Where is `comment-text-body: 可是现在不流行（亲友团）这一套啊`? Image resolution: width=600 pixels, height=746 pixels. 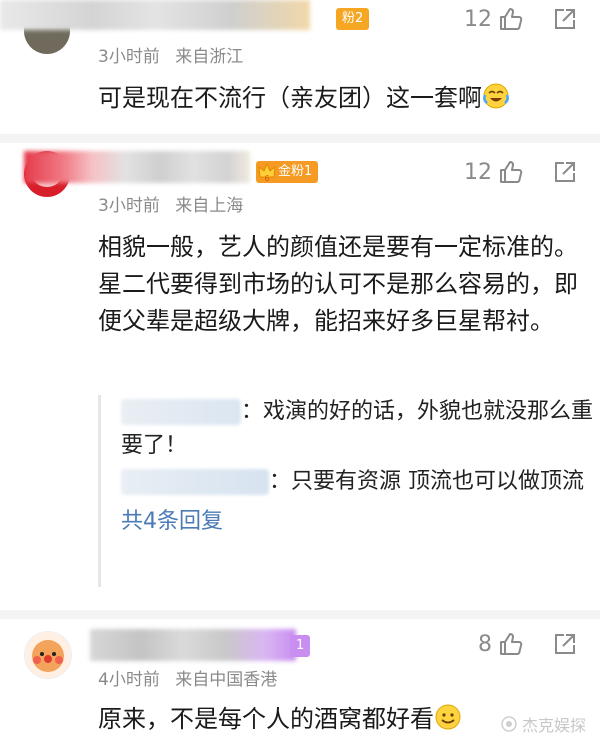
comment-text-body: 可是现在不流行（亲友团）这一套啊 is located at coordinates (290, 98).